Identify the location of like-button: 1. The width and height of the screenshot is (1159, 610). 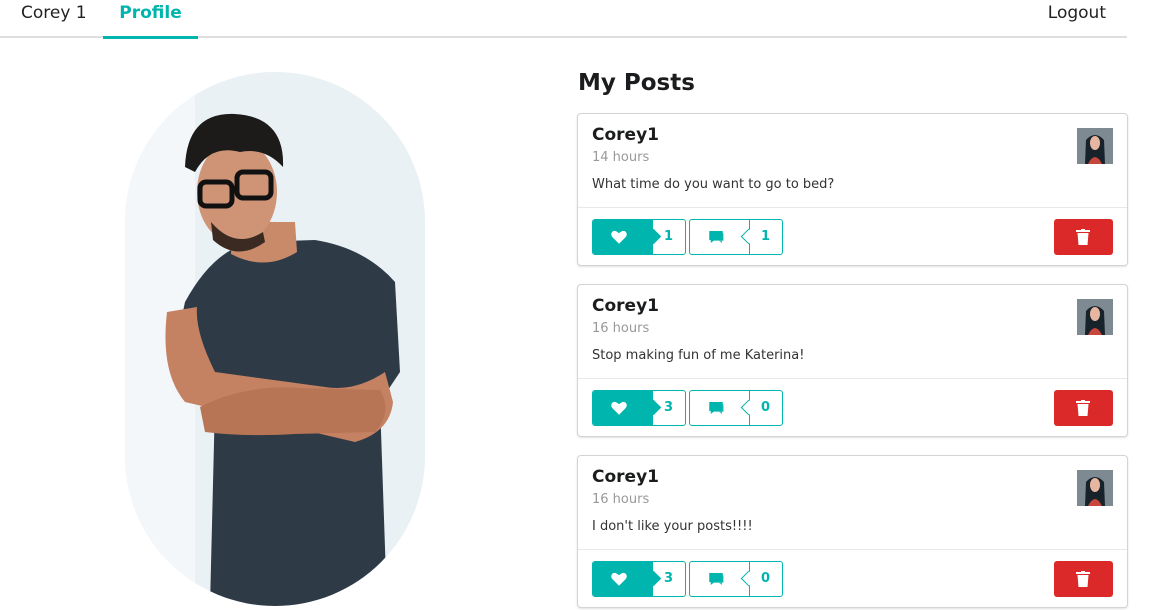
(639, 237).